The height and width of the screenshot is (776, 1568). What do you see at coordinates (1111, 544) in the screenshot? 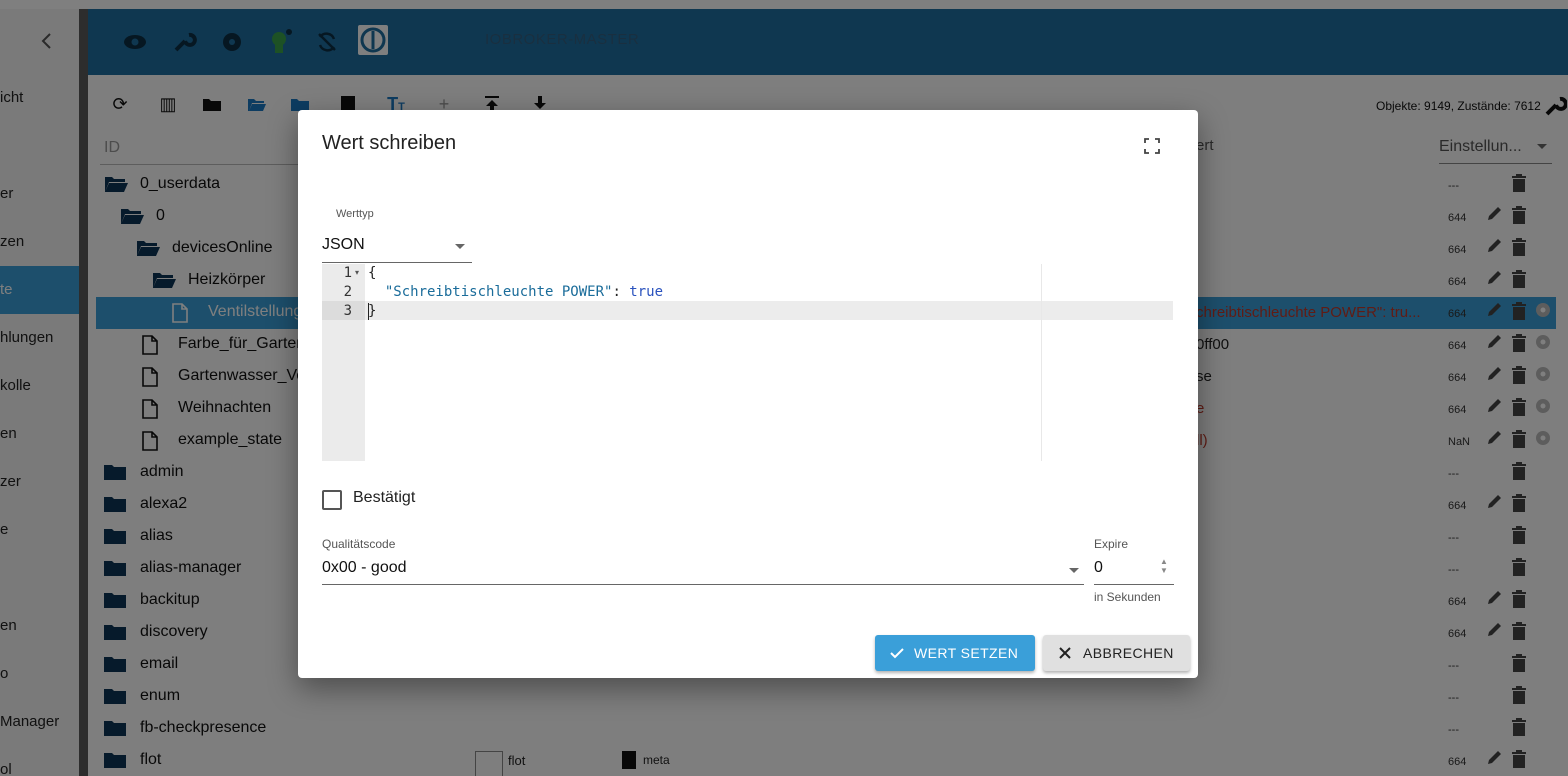
I see `expire-label: Expire` at bounding box center [1111, 544].